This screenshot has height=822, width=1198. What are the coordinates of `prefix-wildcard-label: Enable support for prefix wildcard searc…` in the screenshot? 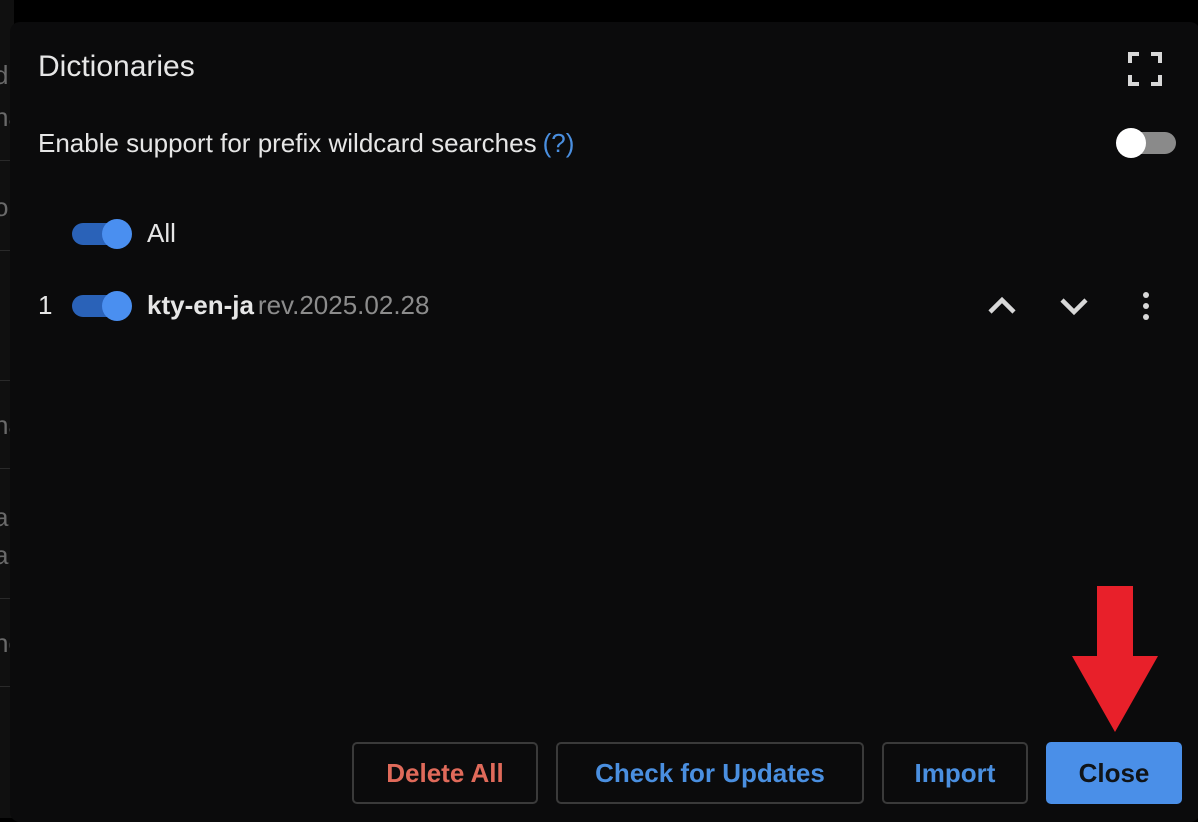 It's located at (287, 143).